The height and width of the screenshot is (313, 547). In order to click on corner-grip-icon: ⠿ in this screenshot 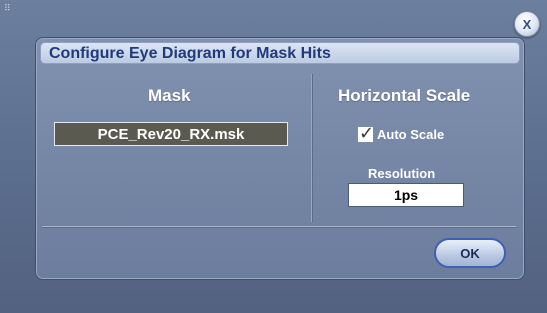, I will do `click(8, 8)`.